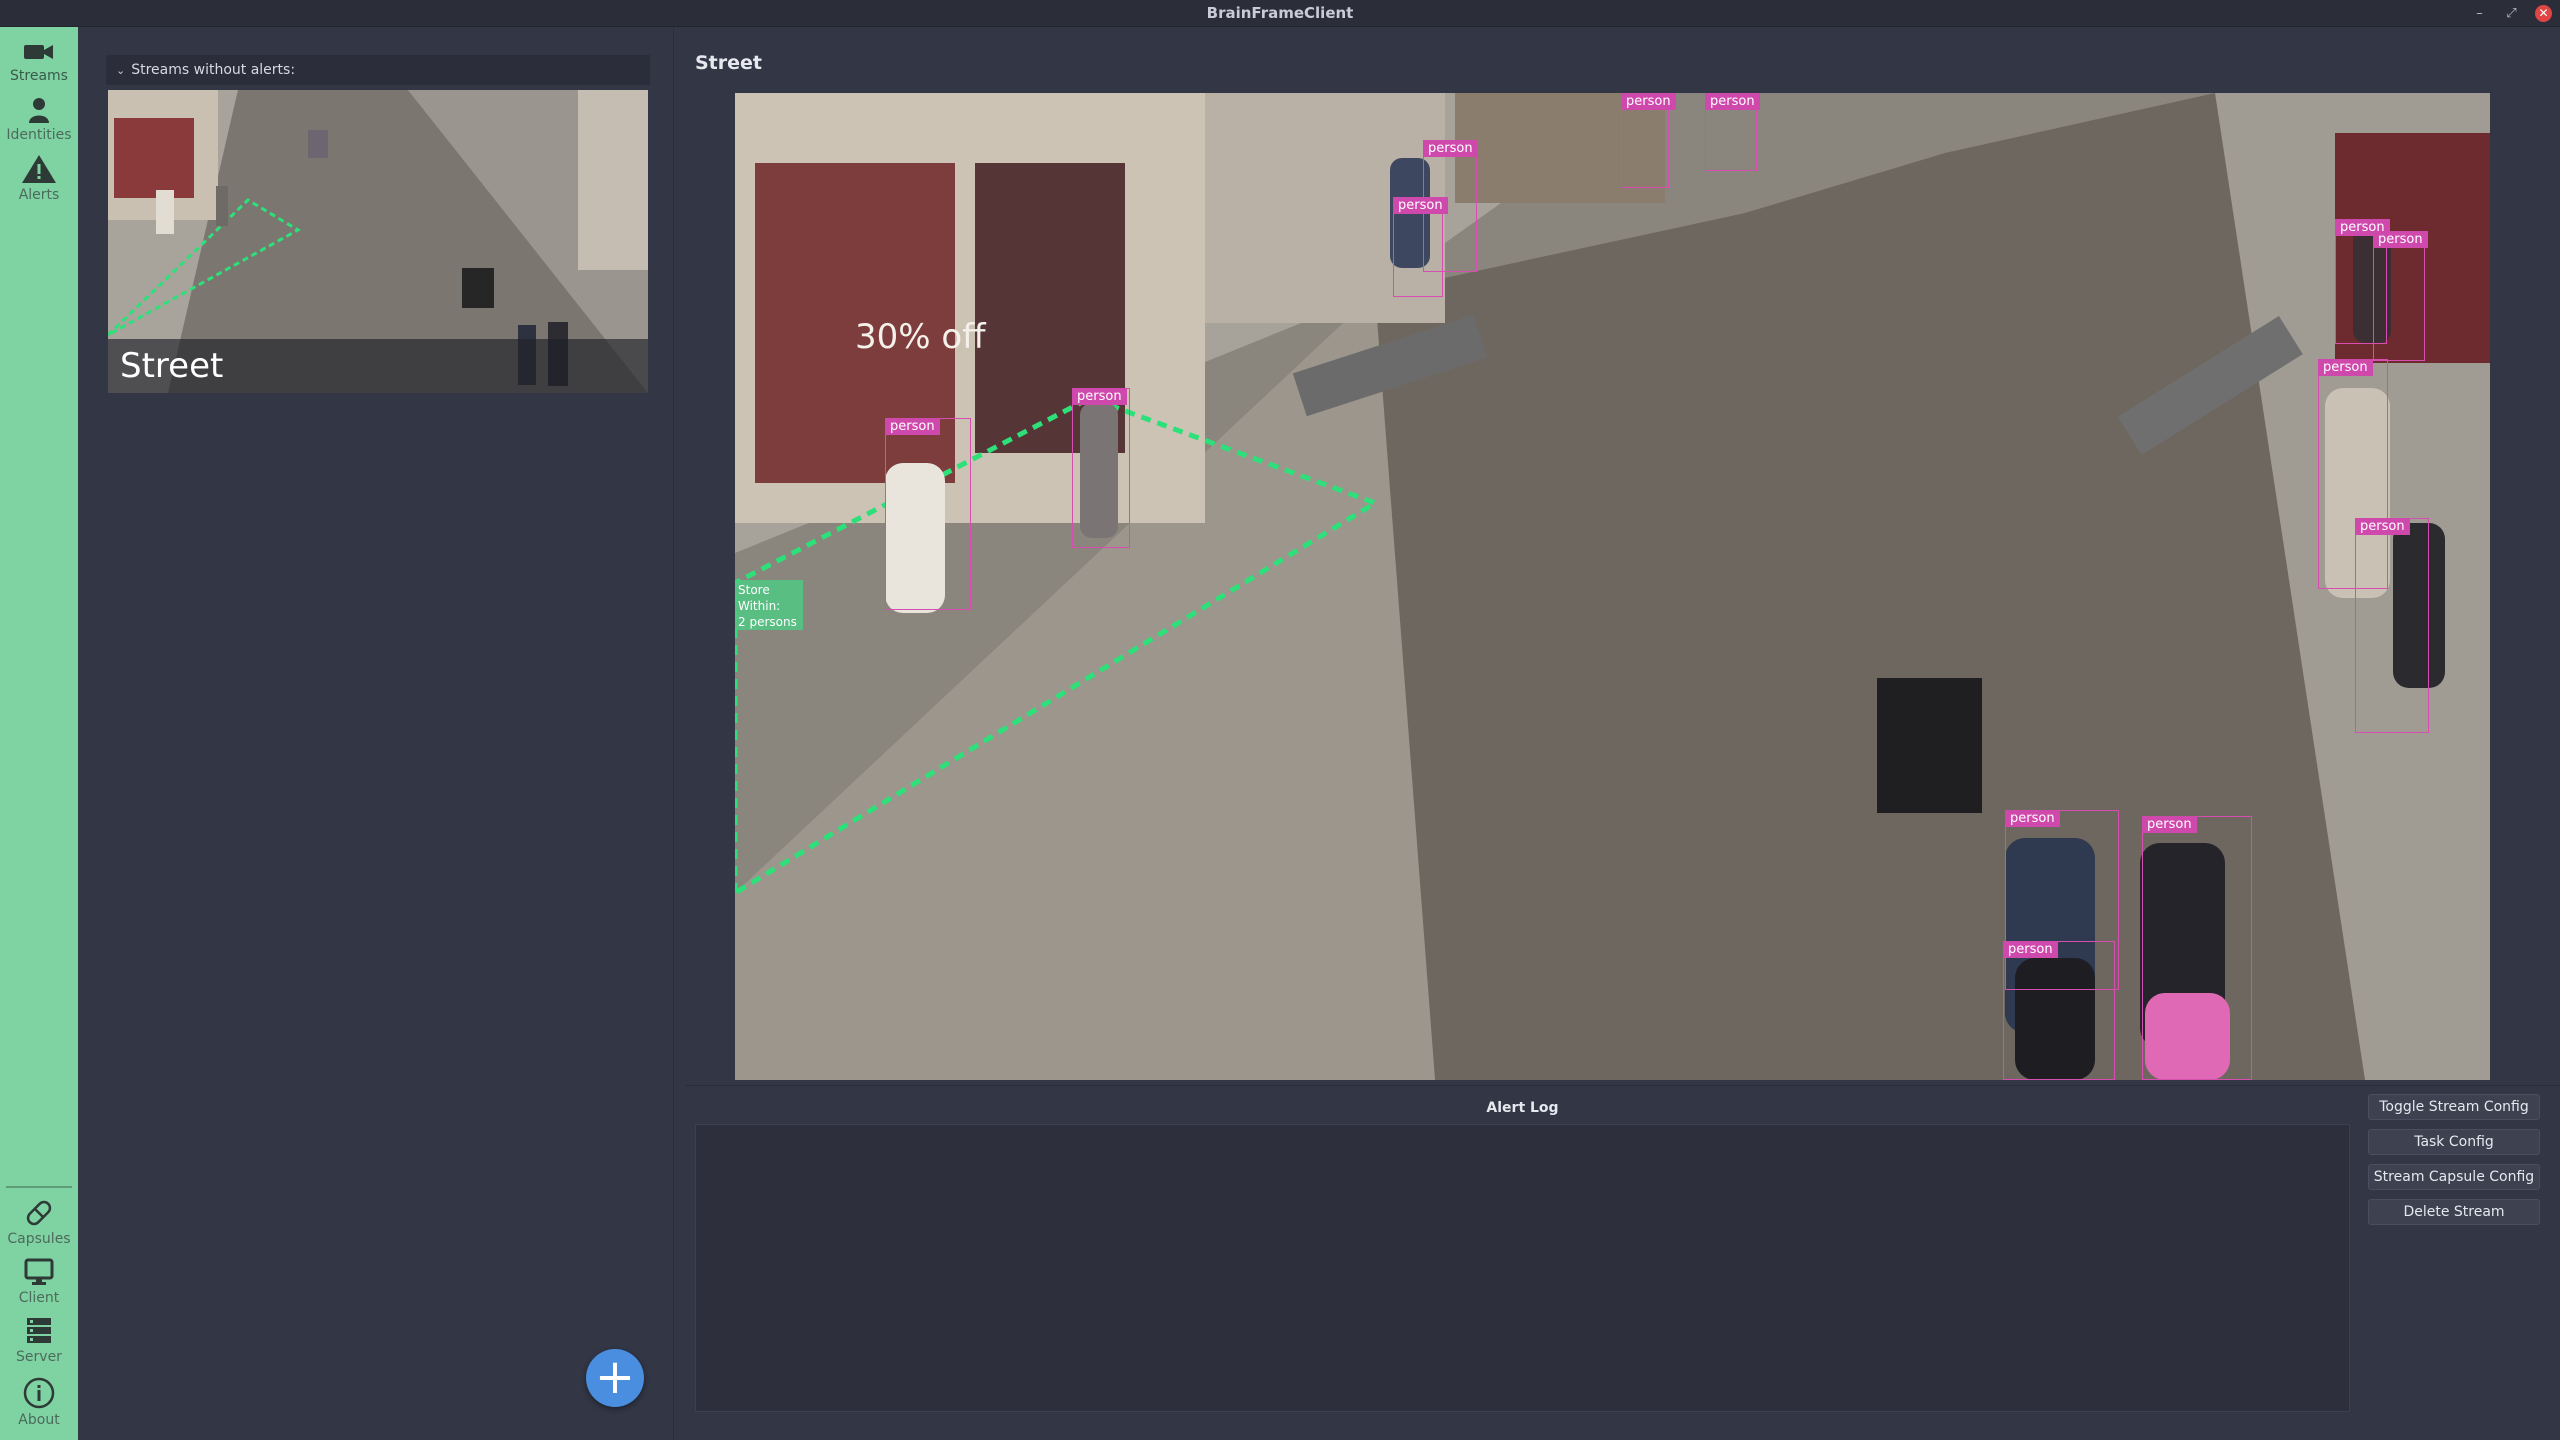 The image size is (2560, 1440). What do you see at coordinates (39, 1213) in the screenshot?
I see `capsule-icon` at bounding box center [39, 1213].